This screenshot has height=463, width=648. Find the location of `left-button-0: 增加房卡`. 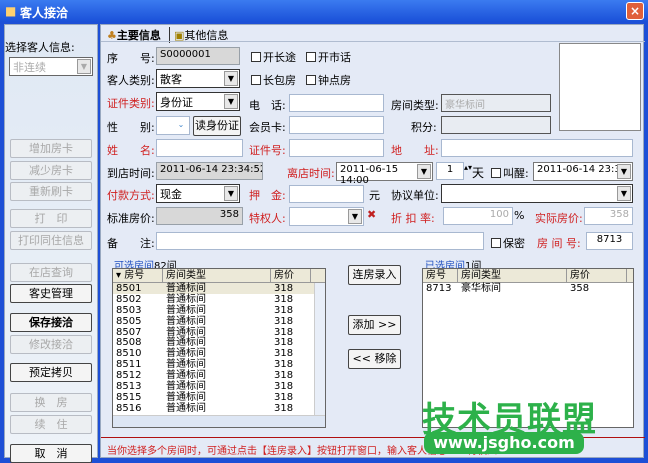

left-button-0: 增加房卡 is located at coordinates (51, 148).